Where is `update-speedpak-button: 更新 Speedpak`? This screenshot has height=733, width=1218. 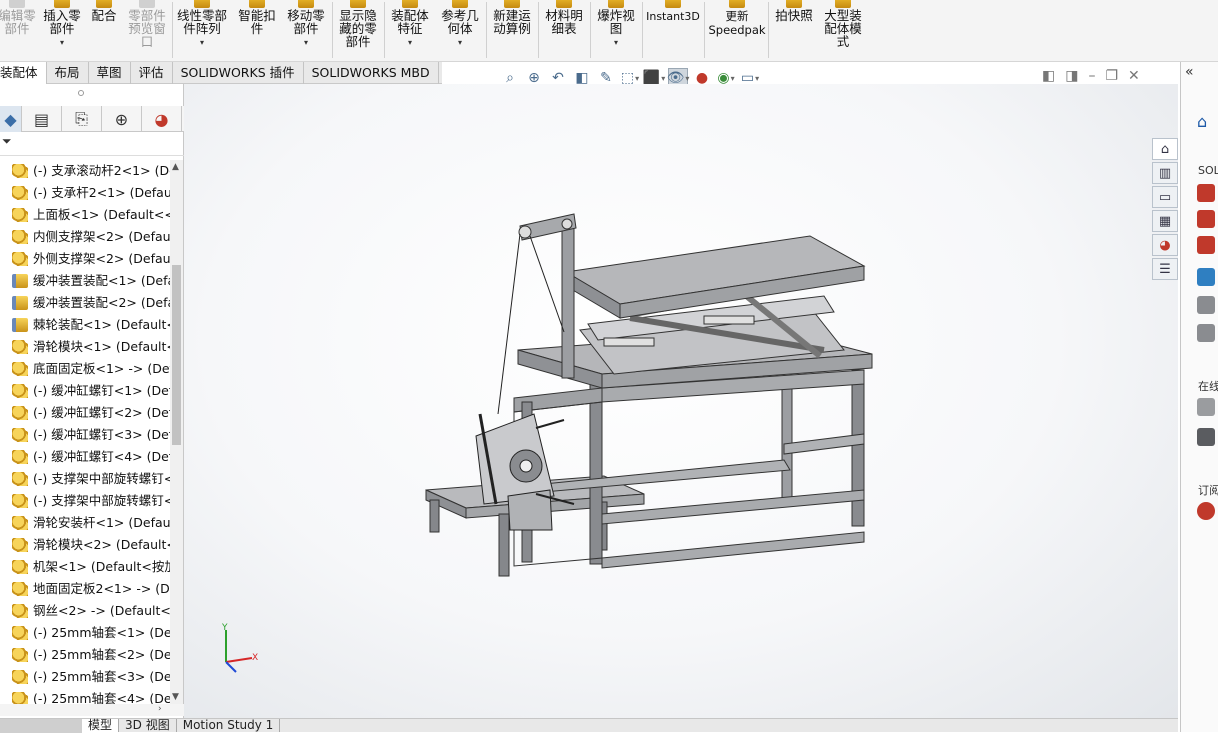 update-speedpak-button: 更新 Speedpak is located at coordinates (737, 18).